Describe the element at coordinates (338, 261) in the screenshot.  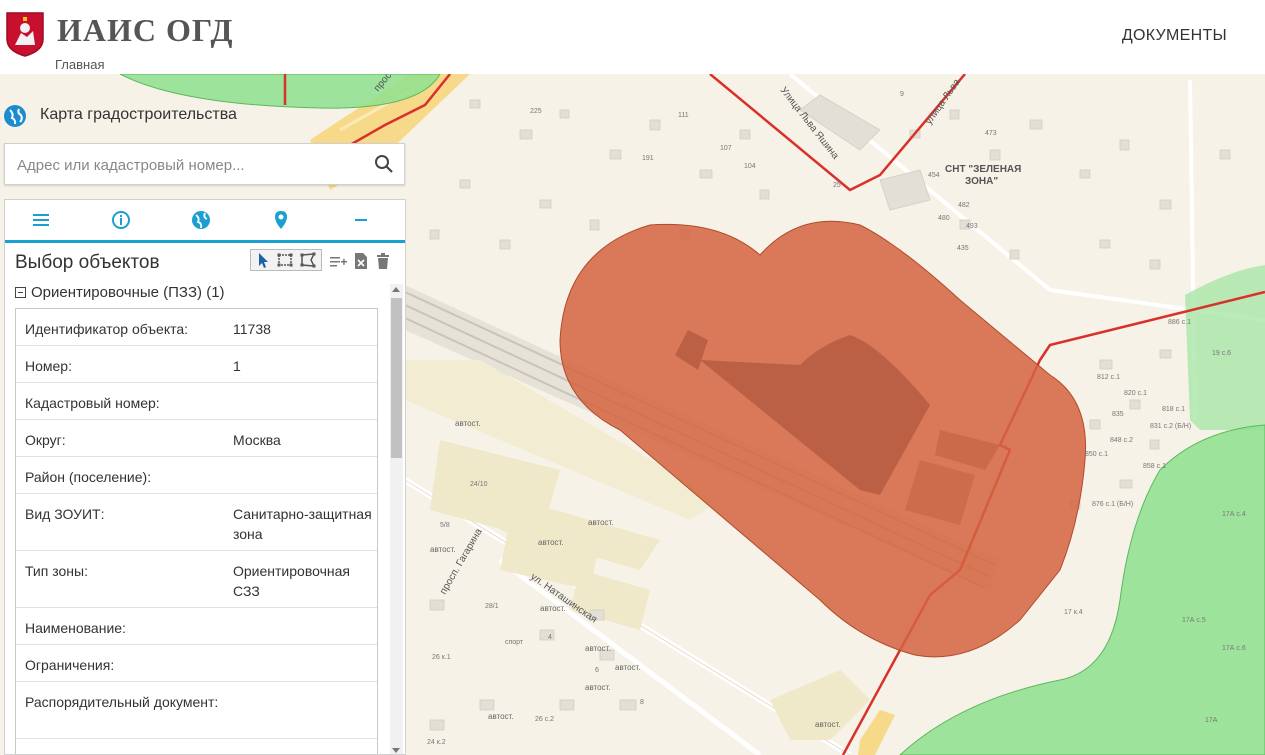
I see `add-to-list-icon` at that location.